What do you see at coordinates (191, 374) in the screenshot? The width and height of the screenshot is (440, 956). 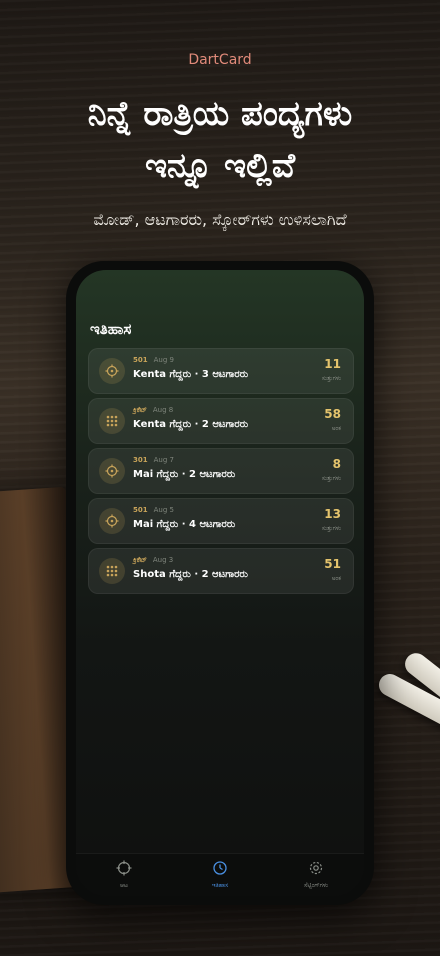 I see `game-summary: Kenta ಗೆದ್ದರು · 3 ಆಟಗಾರರು` at bounding box center [191, 374].